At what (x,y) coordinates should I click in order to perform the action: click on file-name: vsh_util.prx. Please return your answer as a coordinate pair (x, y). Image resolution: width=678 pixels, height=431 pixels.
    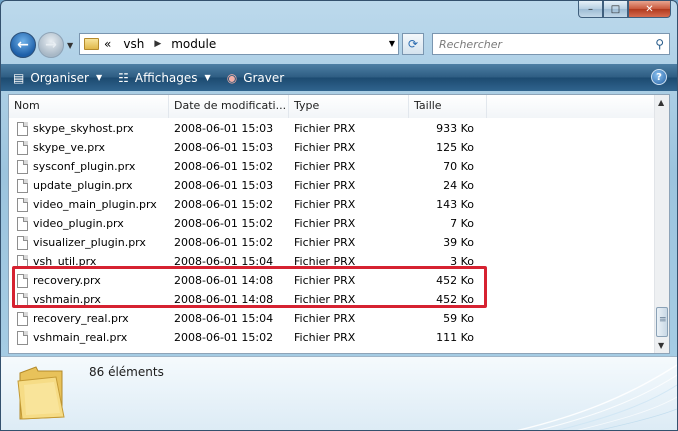
    Looking at the image, I should click on (65, 261).